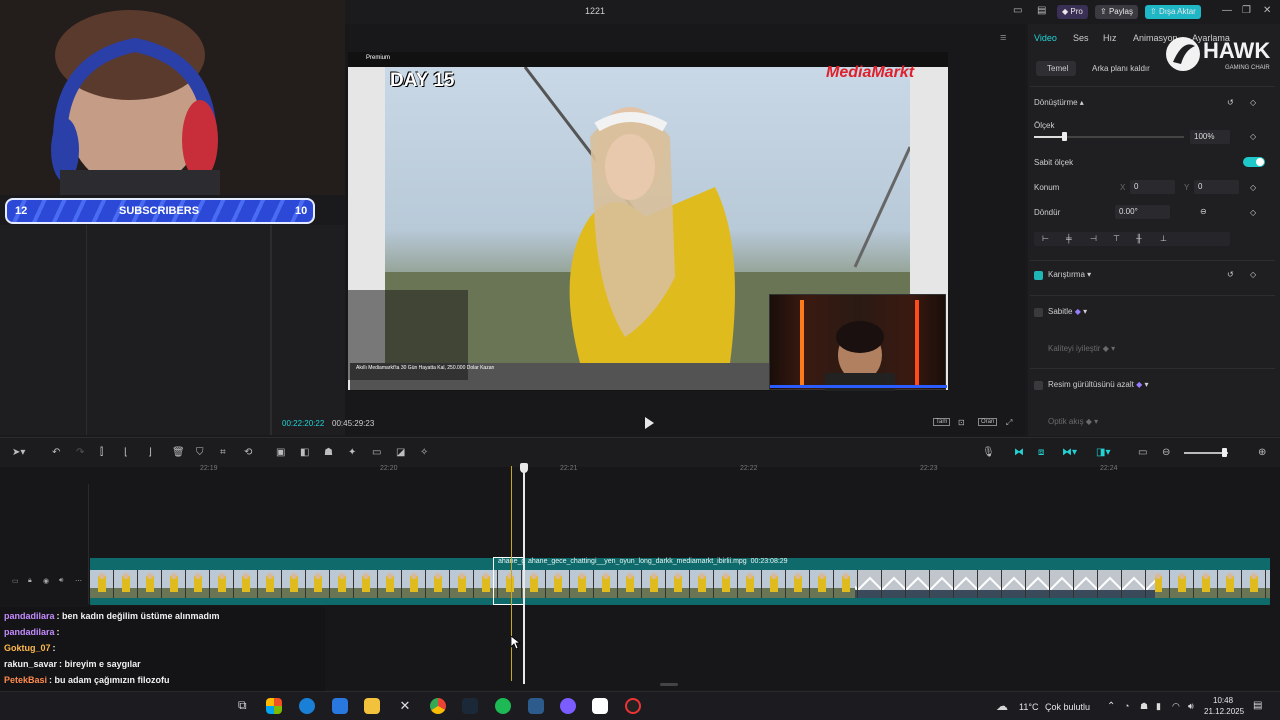 This screenshot has width=1280, height=720. I want to click on weather-text: Çok bulutlu, so click(1067, 707).